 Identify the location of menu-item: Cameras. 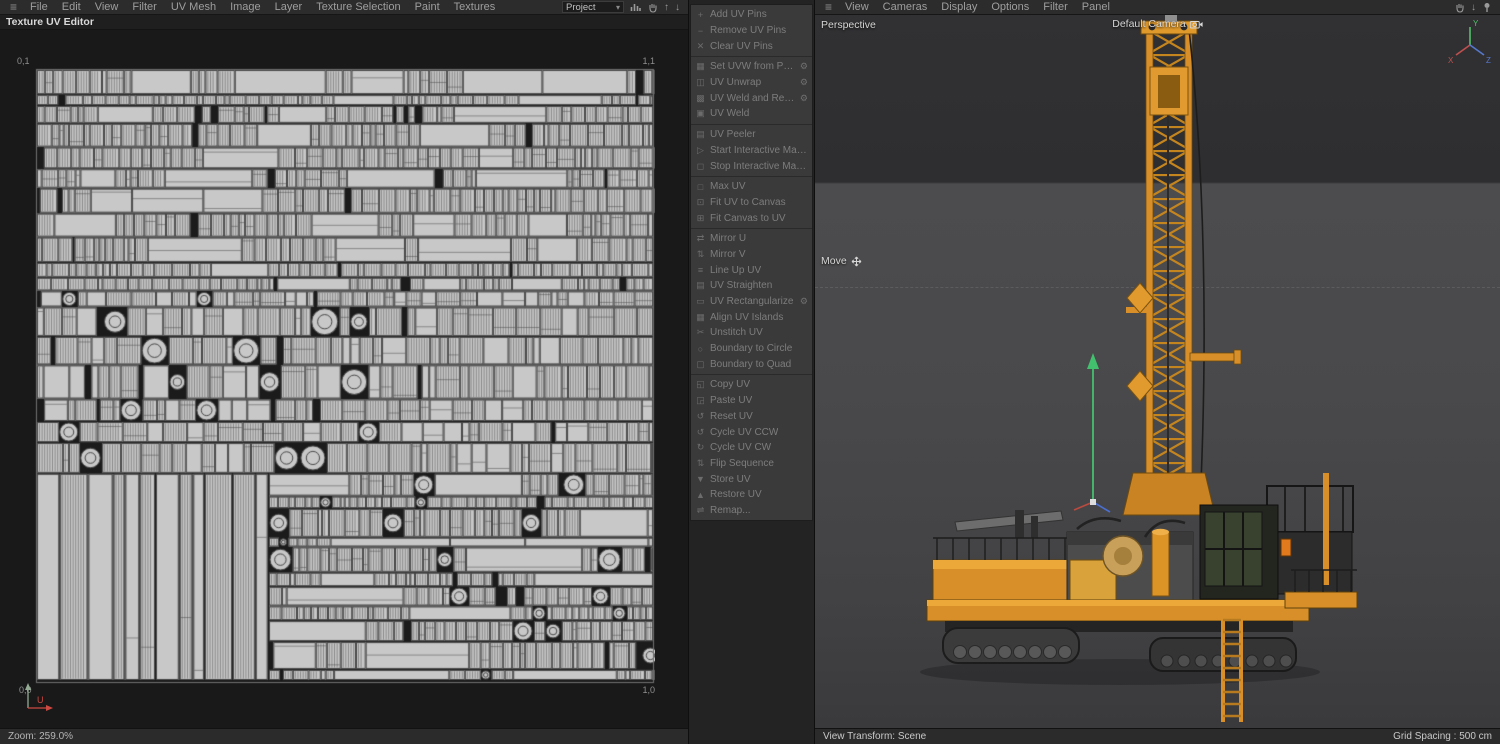
(905, 7).